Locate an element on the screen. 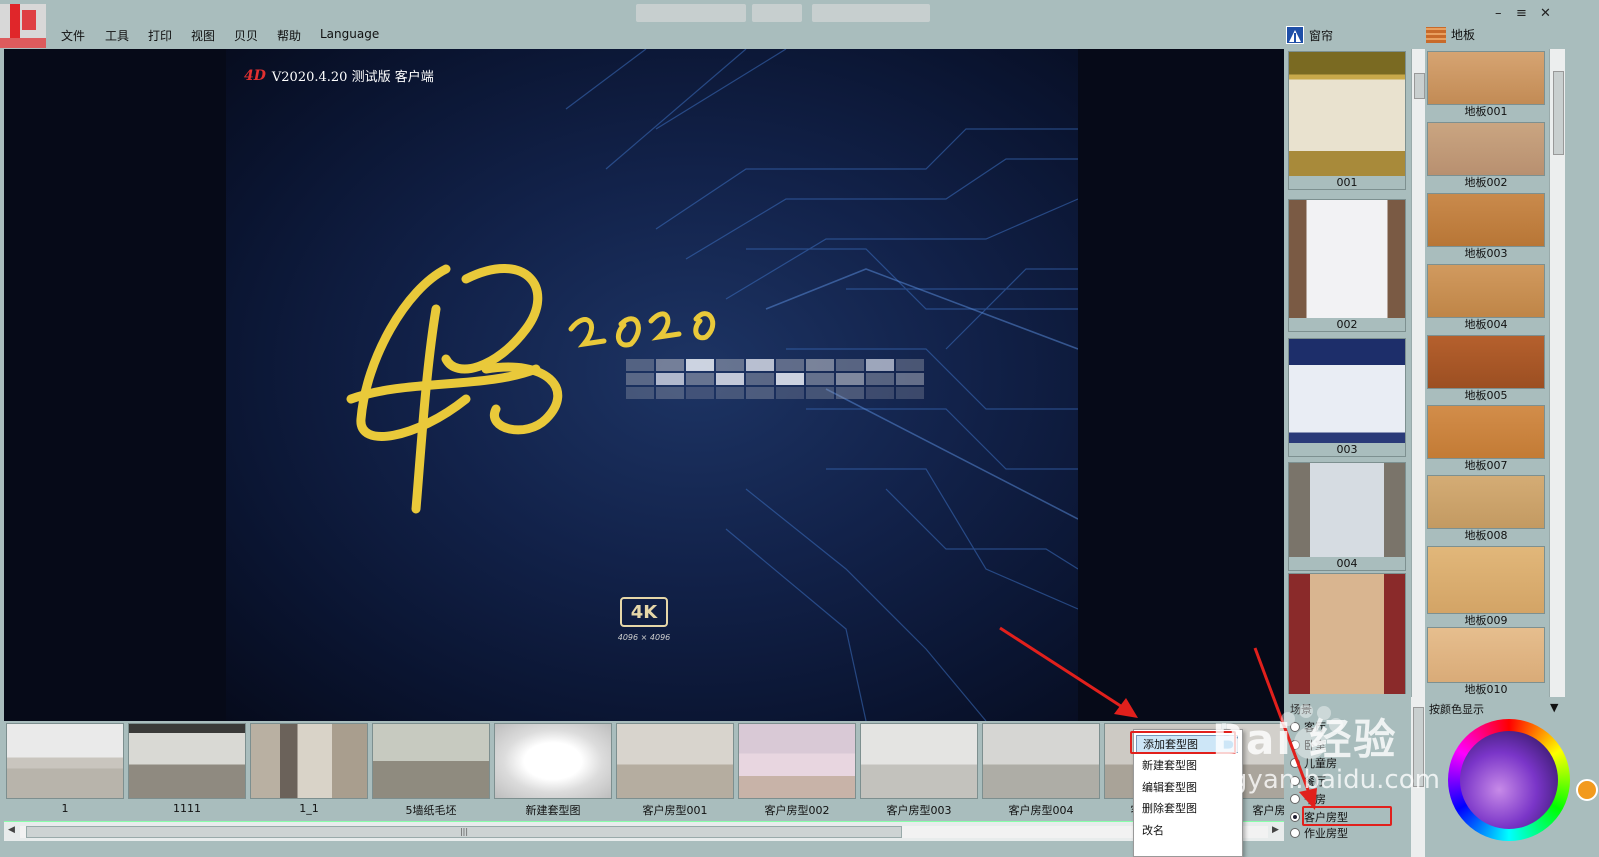  floor-item: 地板002 is located at coordinates (1486, 156).